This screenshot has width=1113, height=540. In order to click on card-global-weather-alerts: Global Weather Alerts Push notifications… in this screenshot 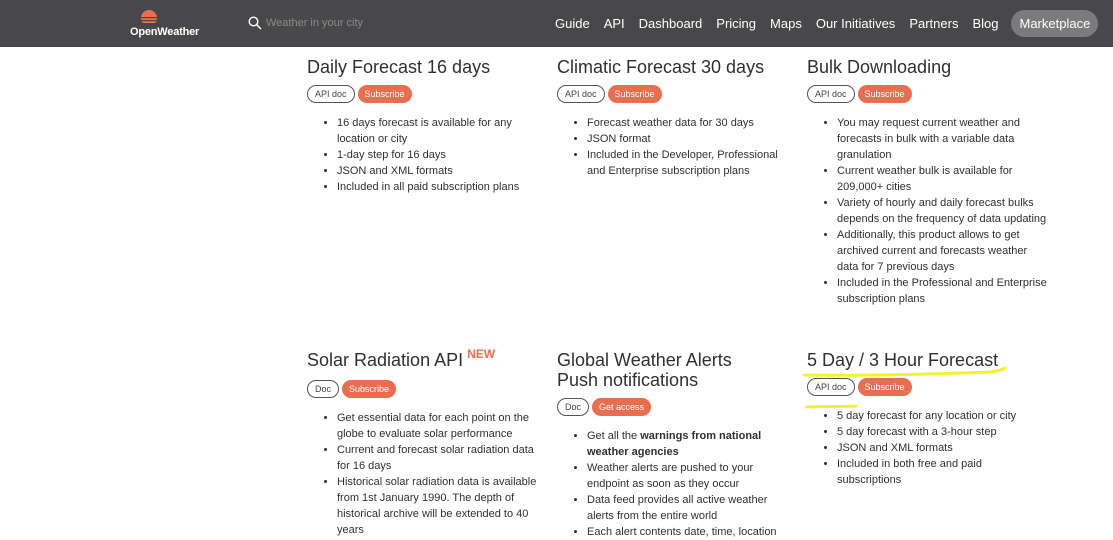, I will do `click(672, 445)`.